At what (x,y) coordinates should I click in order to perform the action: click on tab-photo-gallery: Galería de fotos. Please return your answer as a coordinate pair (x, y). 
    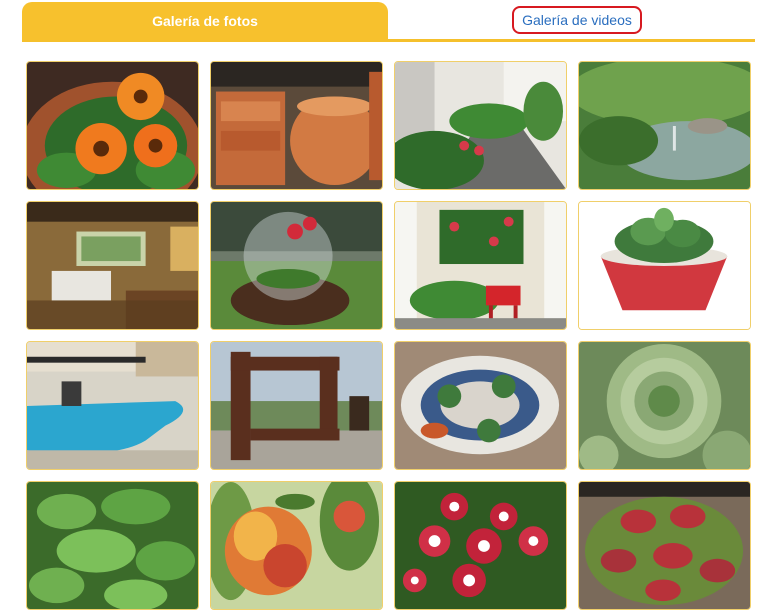
    Looking at the image, I should click on (205, 21).